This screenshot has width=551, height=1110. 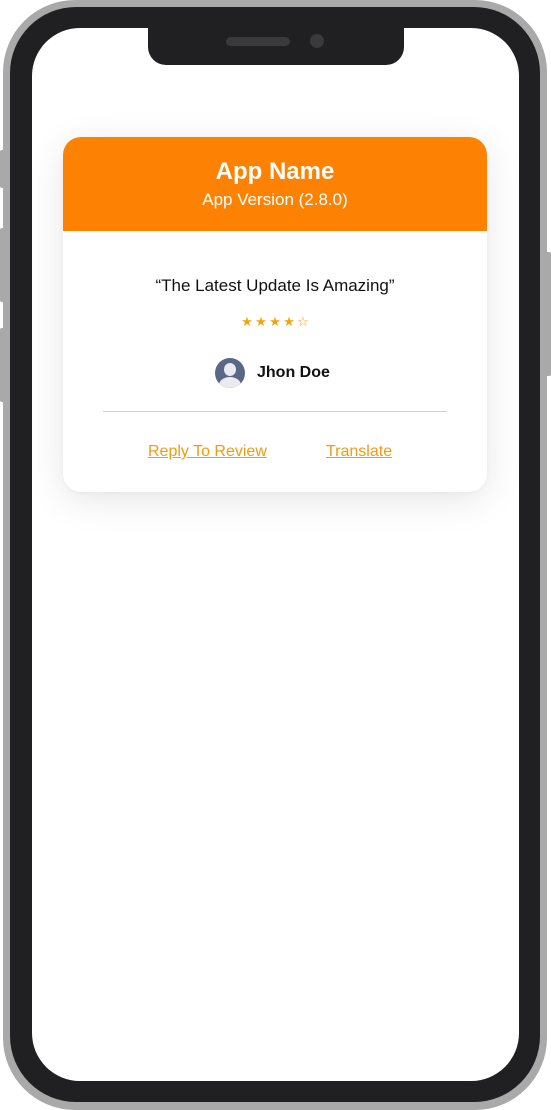 I want to click on review-author: Jhon Doe, so click(x=272, y=373).